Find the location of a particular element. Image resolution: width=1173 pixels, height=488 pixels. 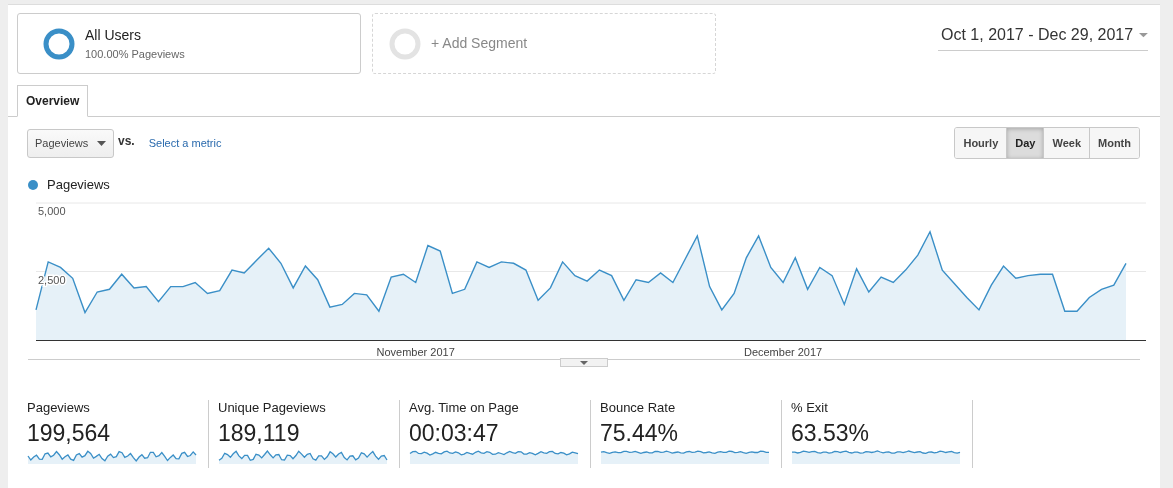

segment-card: All Users 100.00% Pageviews is located at coordinates (189, 43).